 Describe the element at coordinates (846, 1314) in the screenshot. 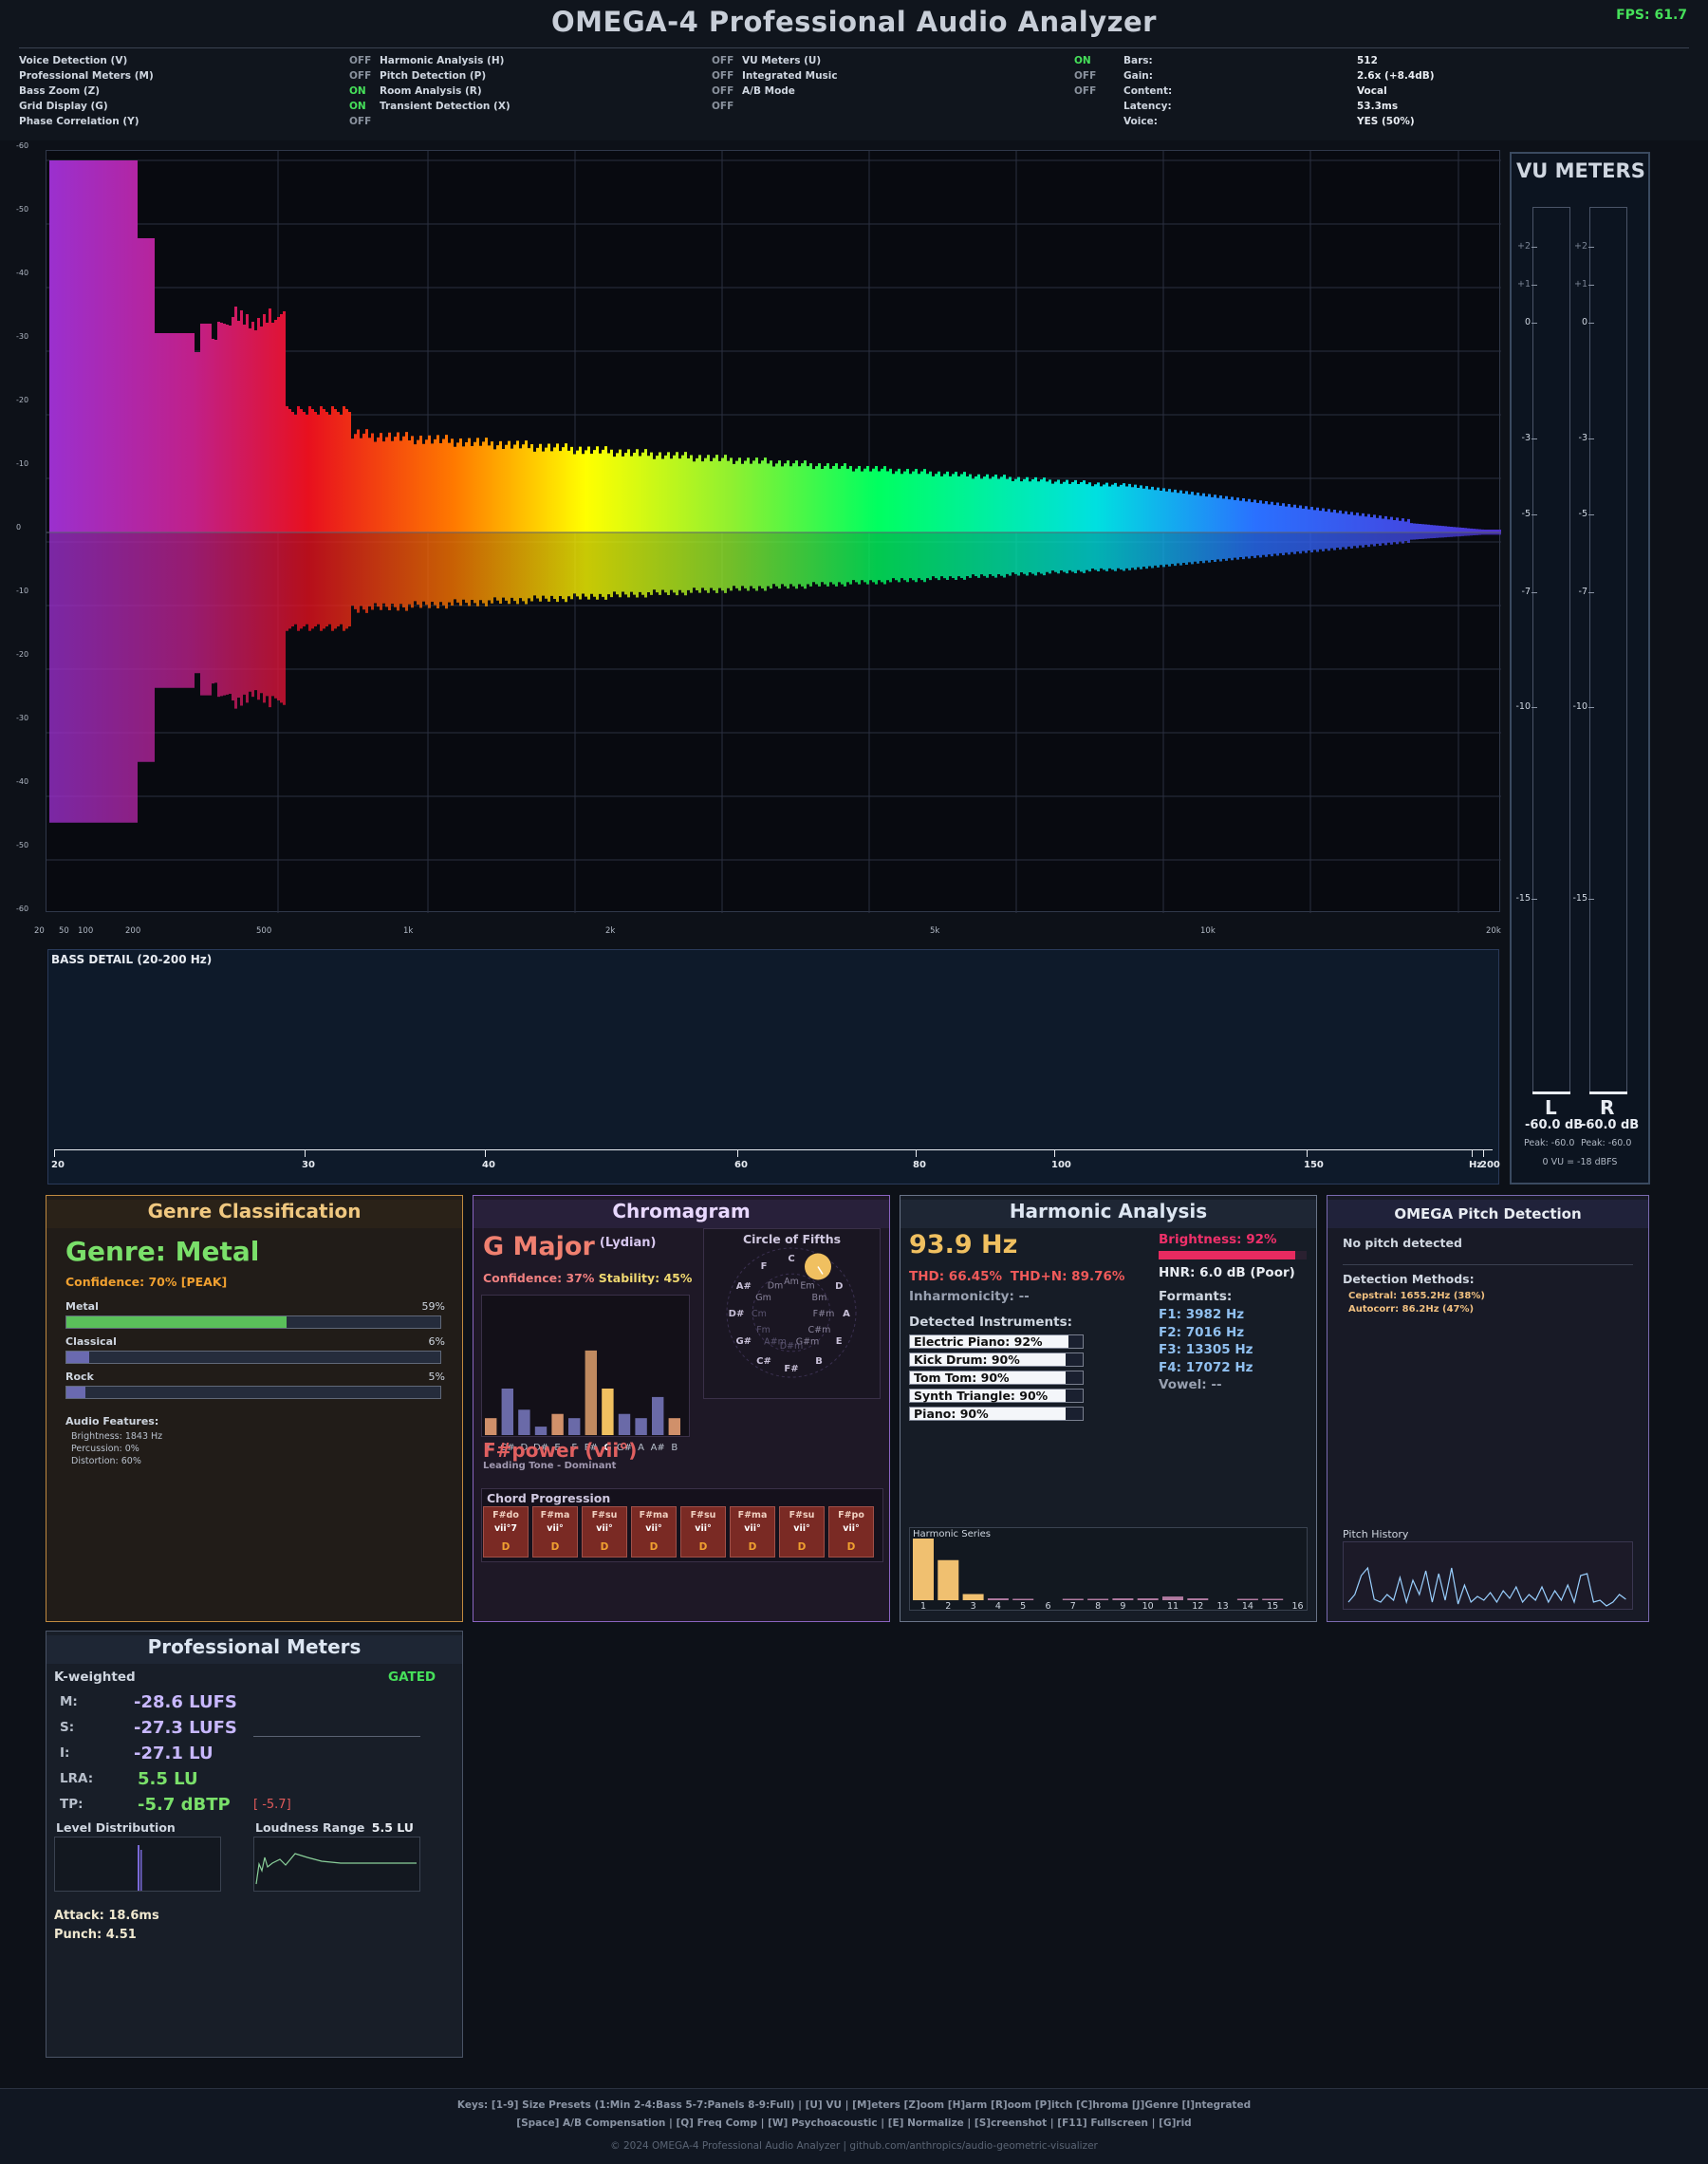

I see `cof-major-key: A` at that location.